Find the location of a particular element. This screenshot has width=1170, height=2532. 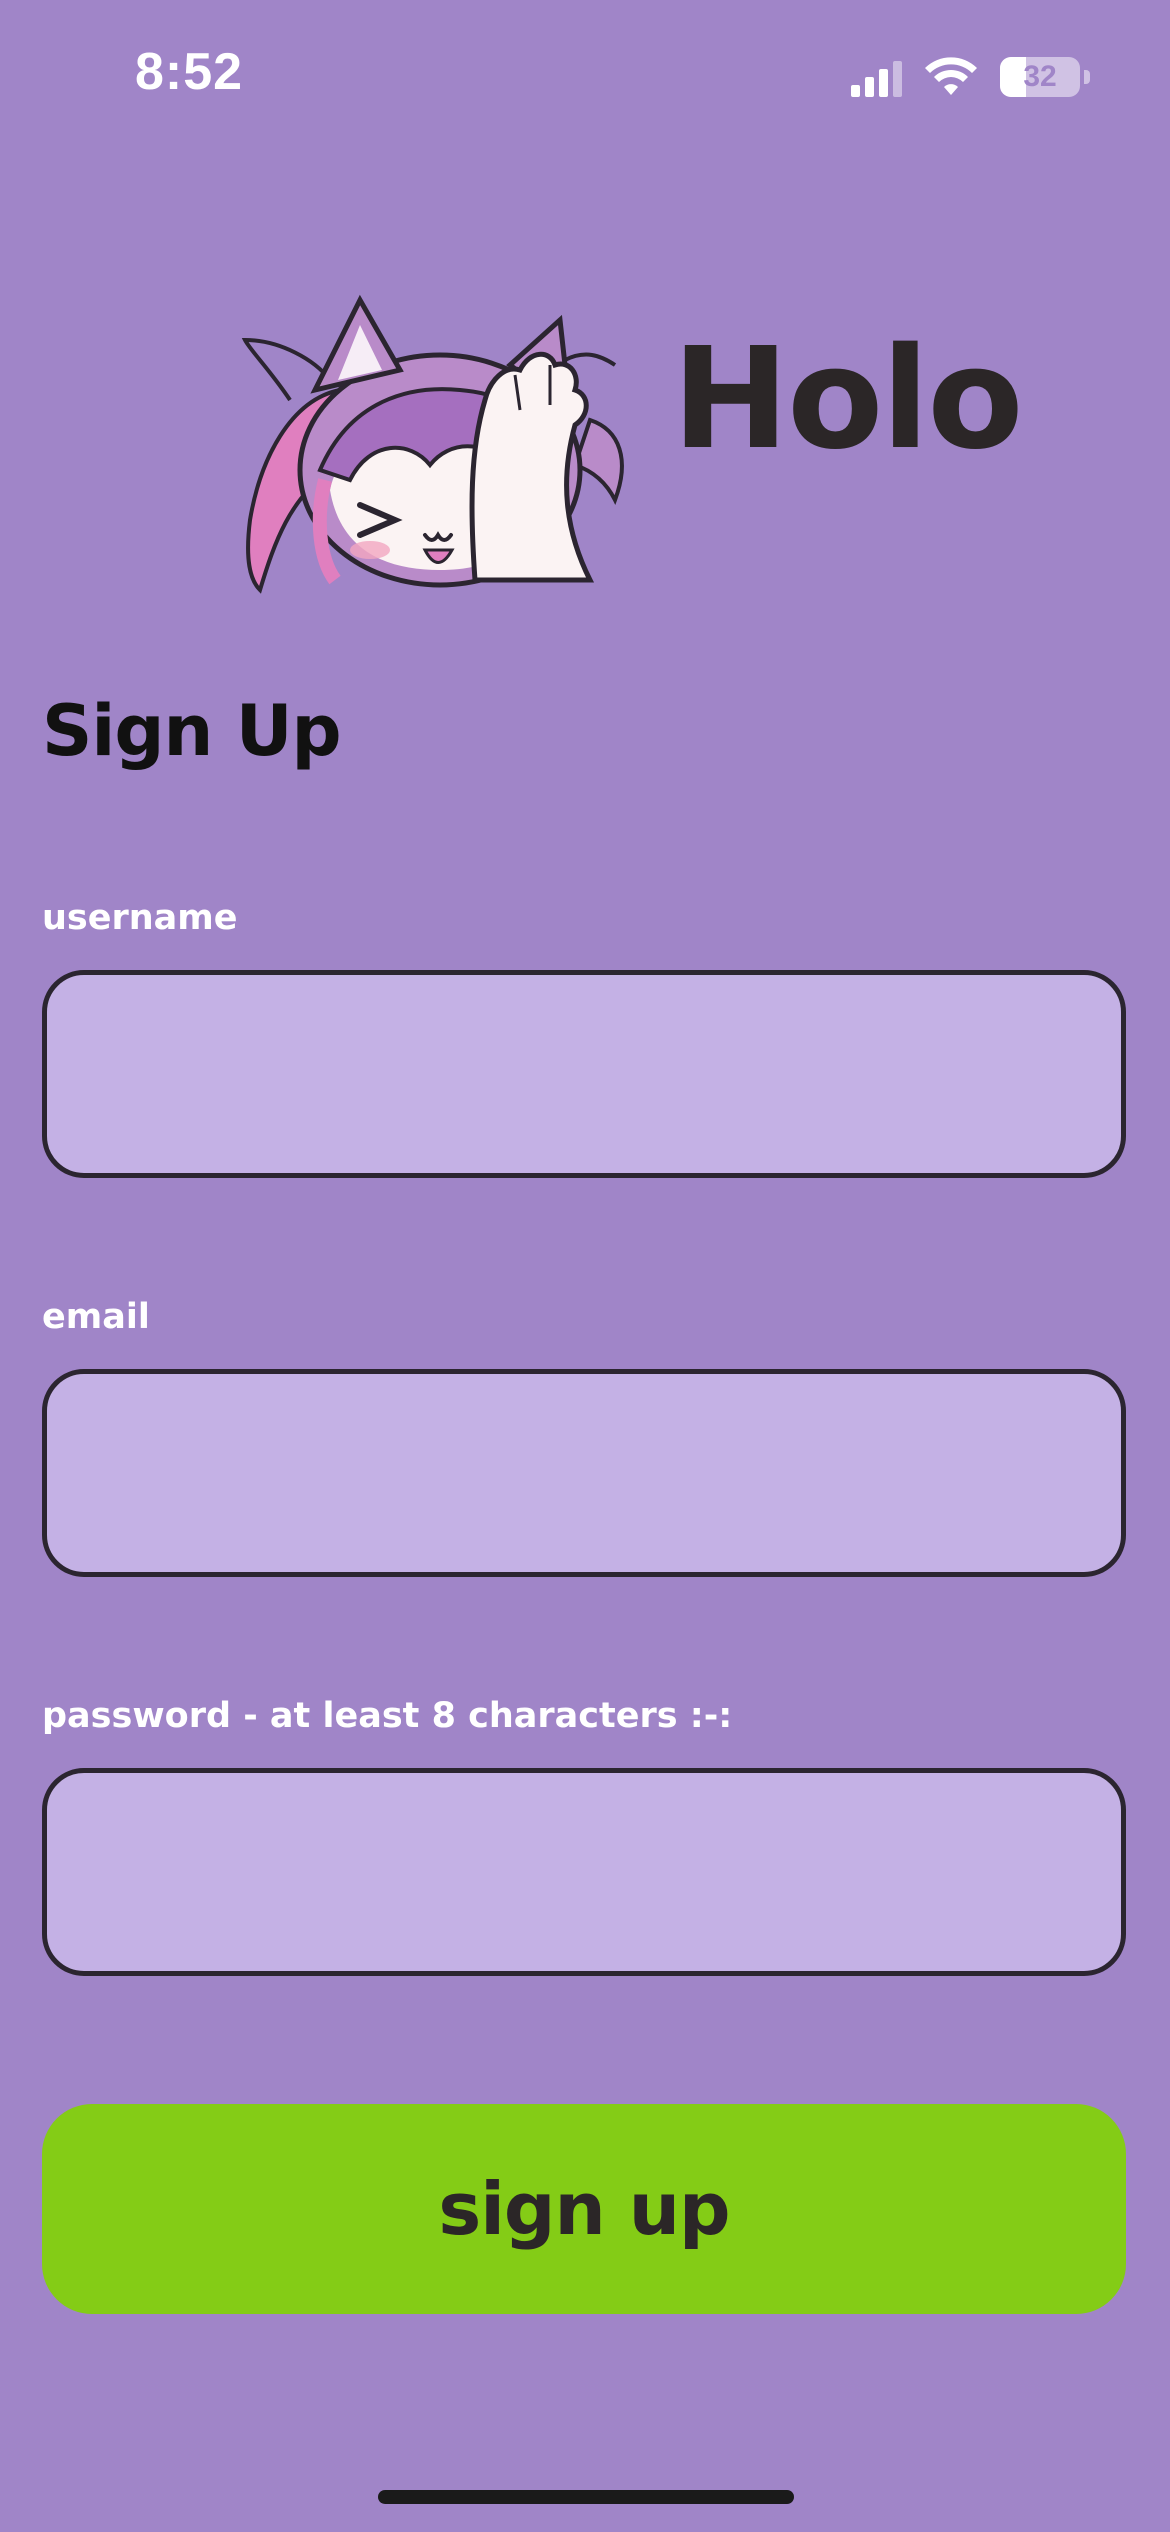

battery-icon: 32 is located at coordinates (1040, 77).